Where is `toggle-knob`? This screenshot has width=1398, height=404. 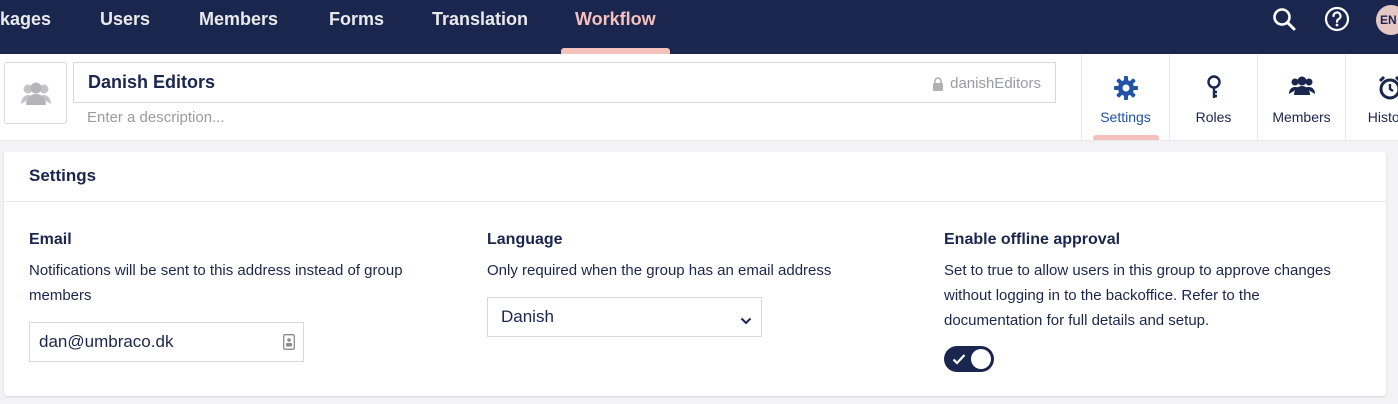
toggle-knob is located at coordinates (981, 359).